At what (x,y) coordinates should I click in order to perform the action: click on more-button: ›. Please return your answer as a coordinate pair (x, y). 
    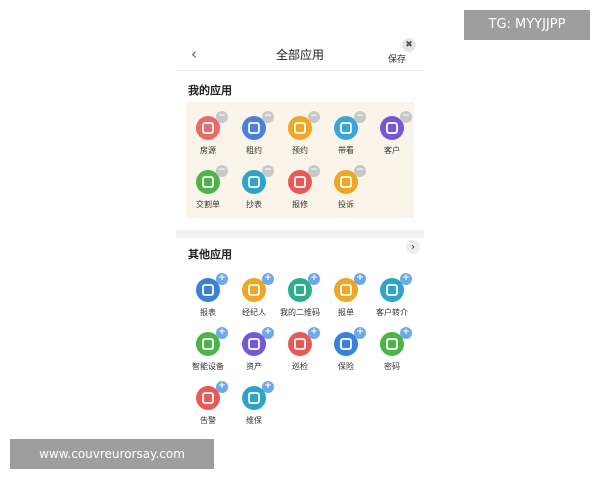
    Looking at the image, I should click on (413, 247).